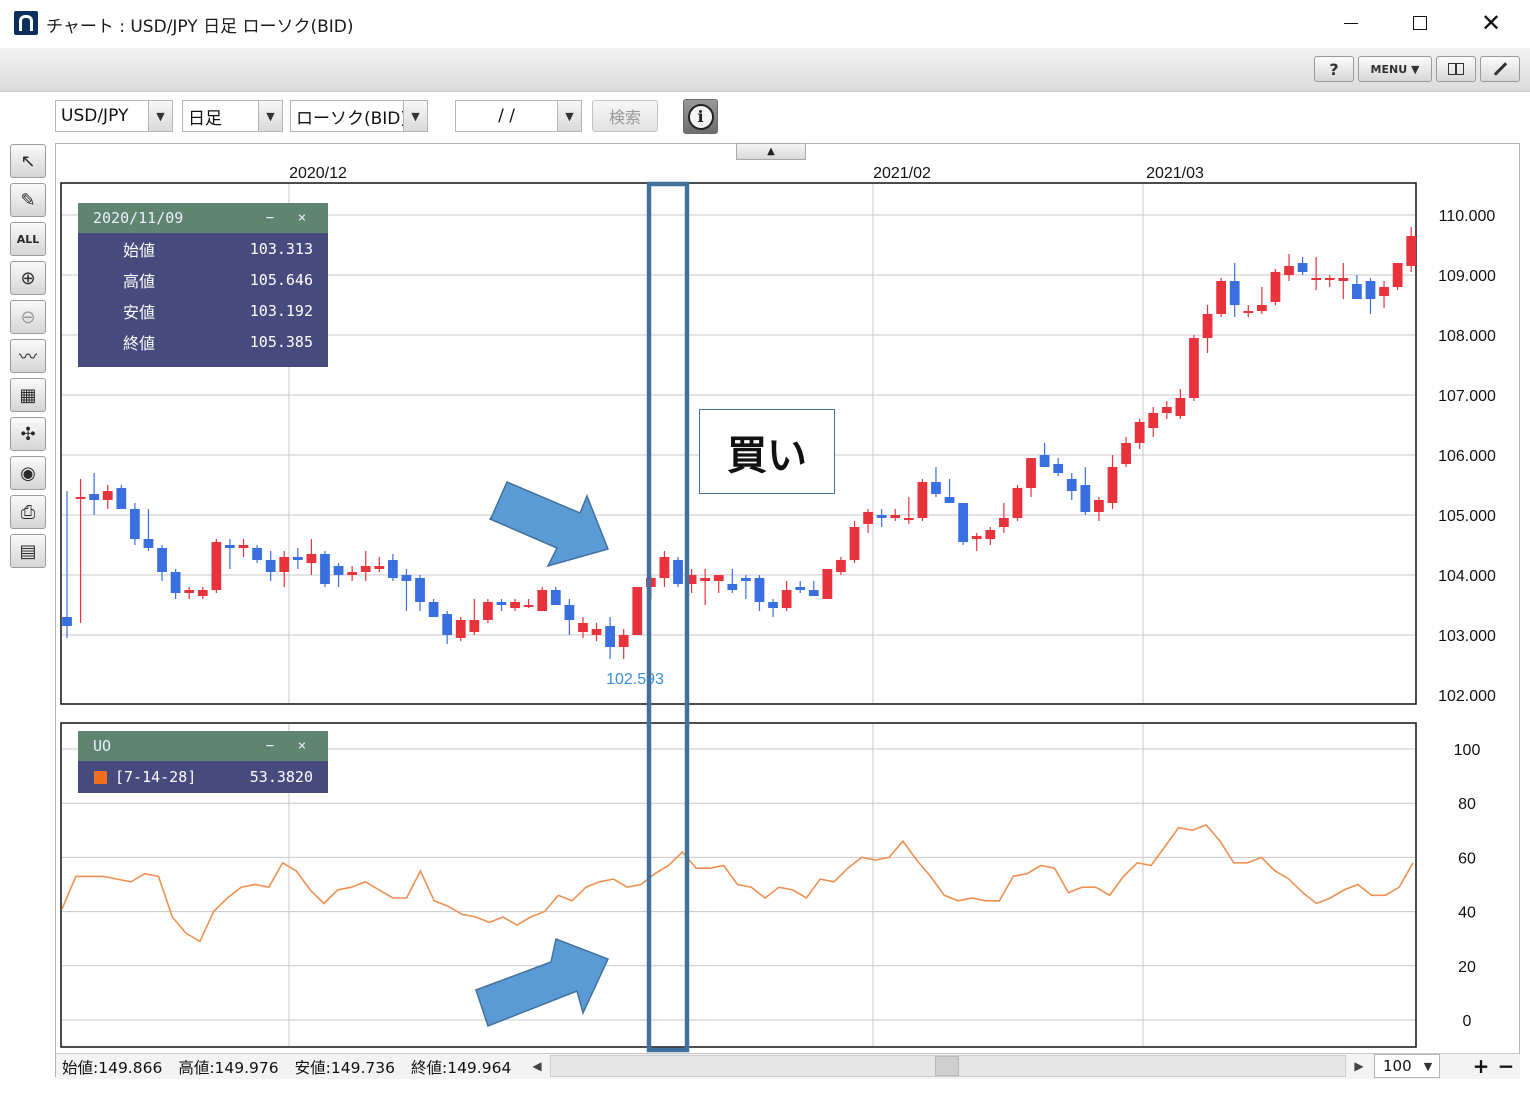 The width and height of the screenshot is (1530, 1093). Describe the element at coordinates (203, 762) in the screenshot. I see `uo-info-panel: UO − × [7-14-28] 53.3820` at that location.